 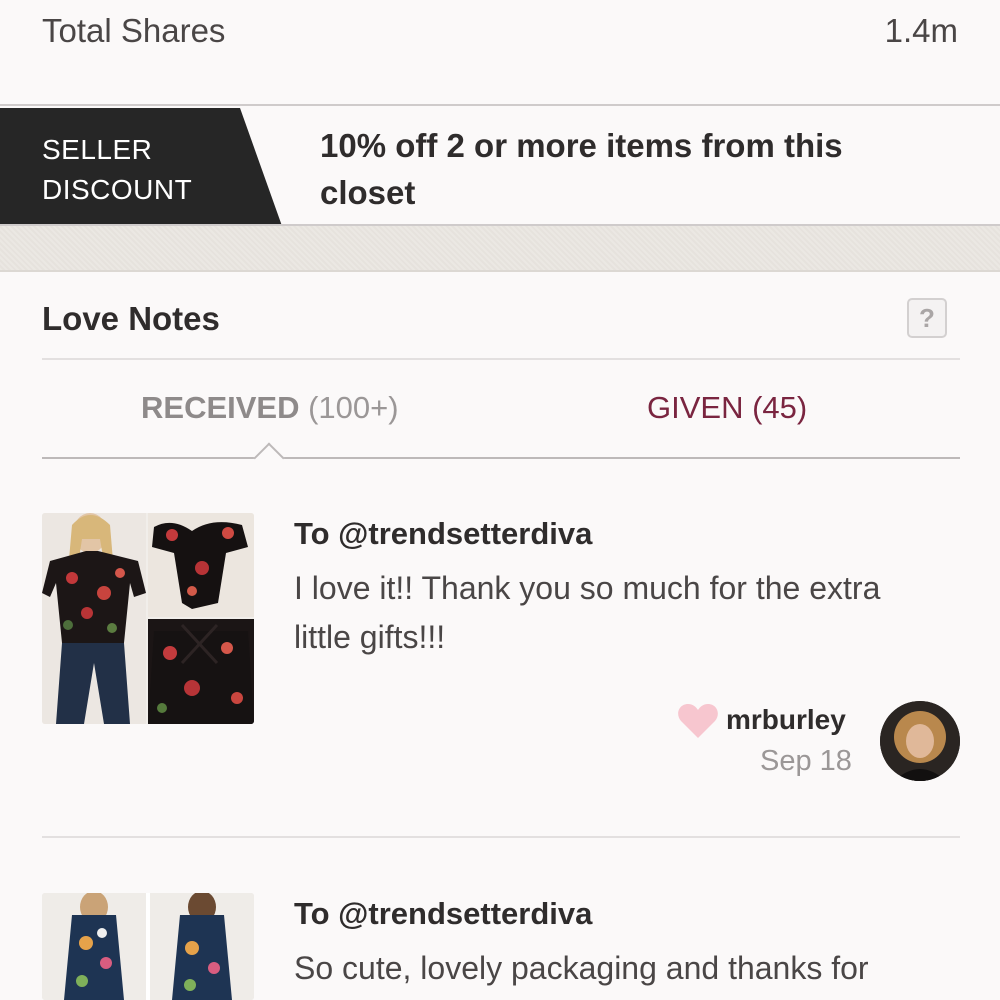 What do you see at coordinates (786, 720) in the screenshot?
I see `note-sender: mrburley` at bounding box center [786, 720].